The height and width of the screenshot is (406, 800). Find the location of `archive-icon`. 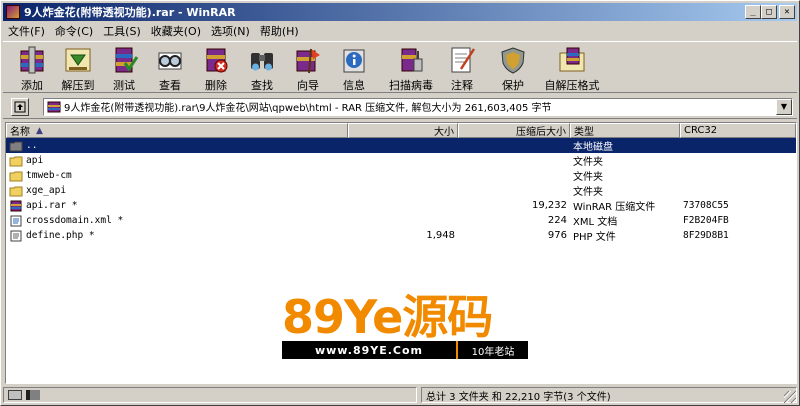

archive-icon is located at coordinates (54, 106).